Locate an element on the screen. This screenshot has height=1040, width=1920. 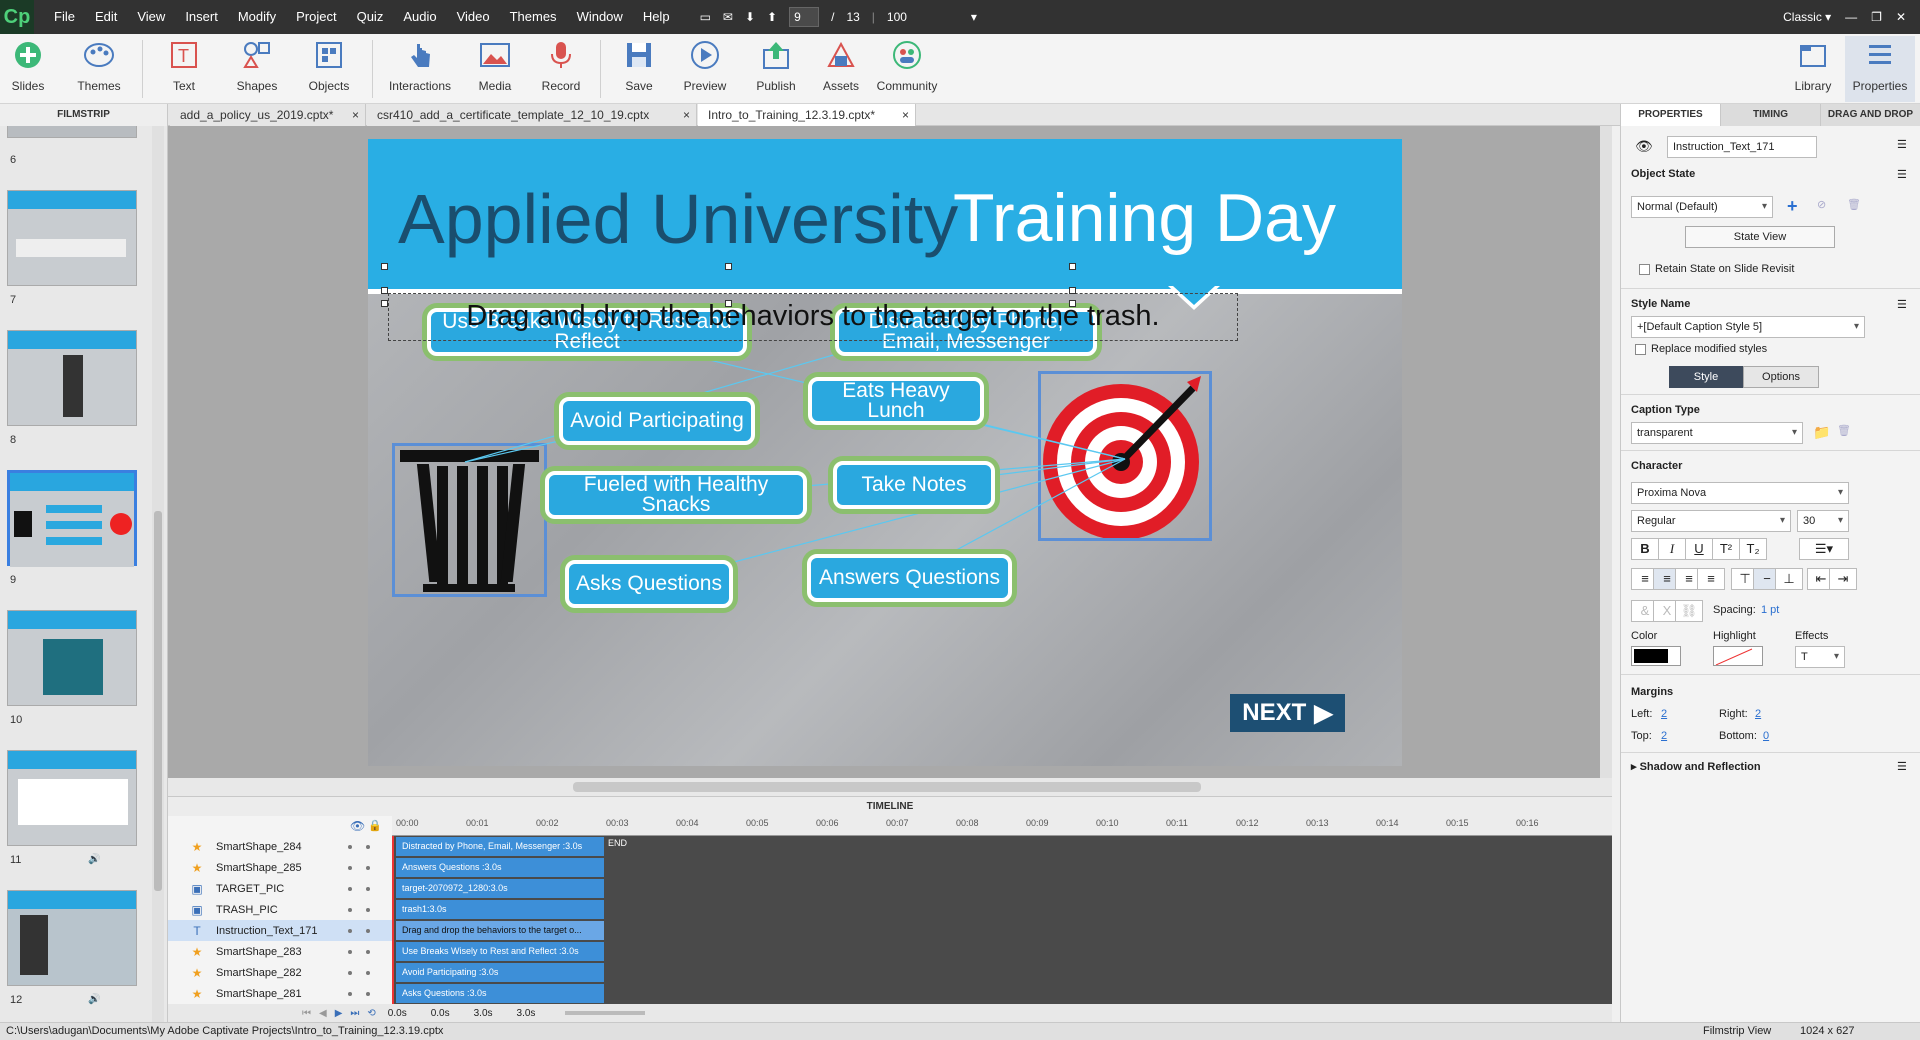
next-slide-icon: ⬇ is located at coordinates (750, 17).